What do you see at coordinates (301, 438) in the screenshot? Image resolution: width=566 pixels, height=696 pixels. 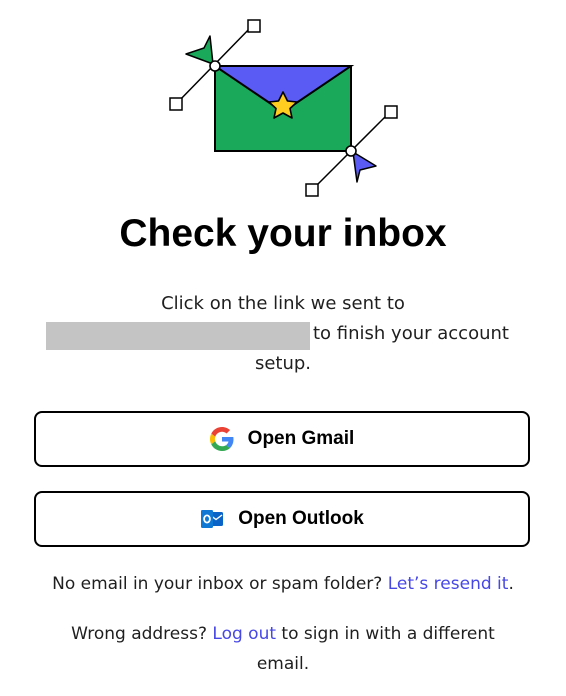 I see `open-gmail-label: Open Gmail` at bounding box center [301, 438].